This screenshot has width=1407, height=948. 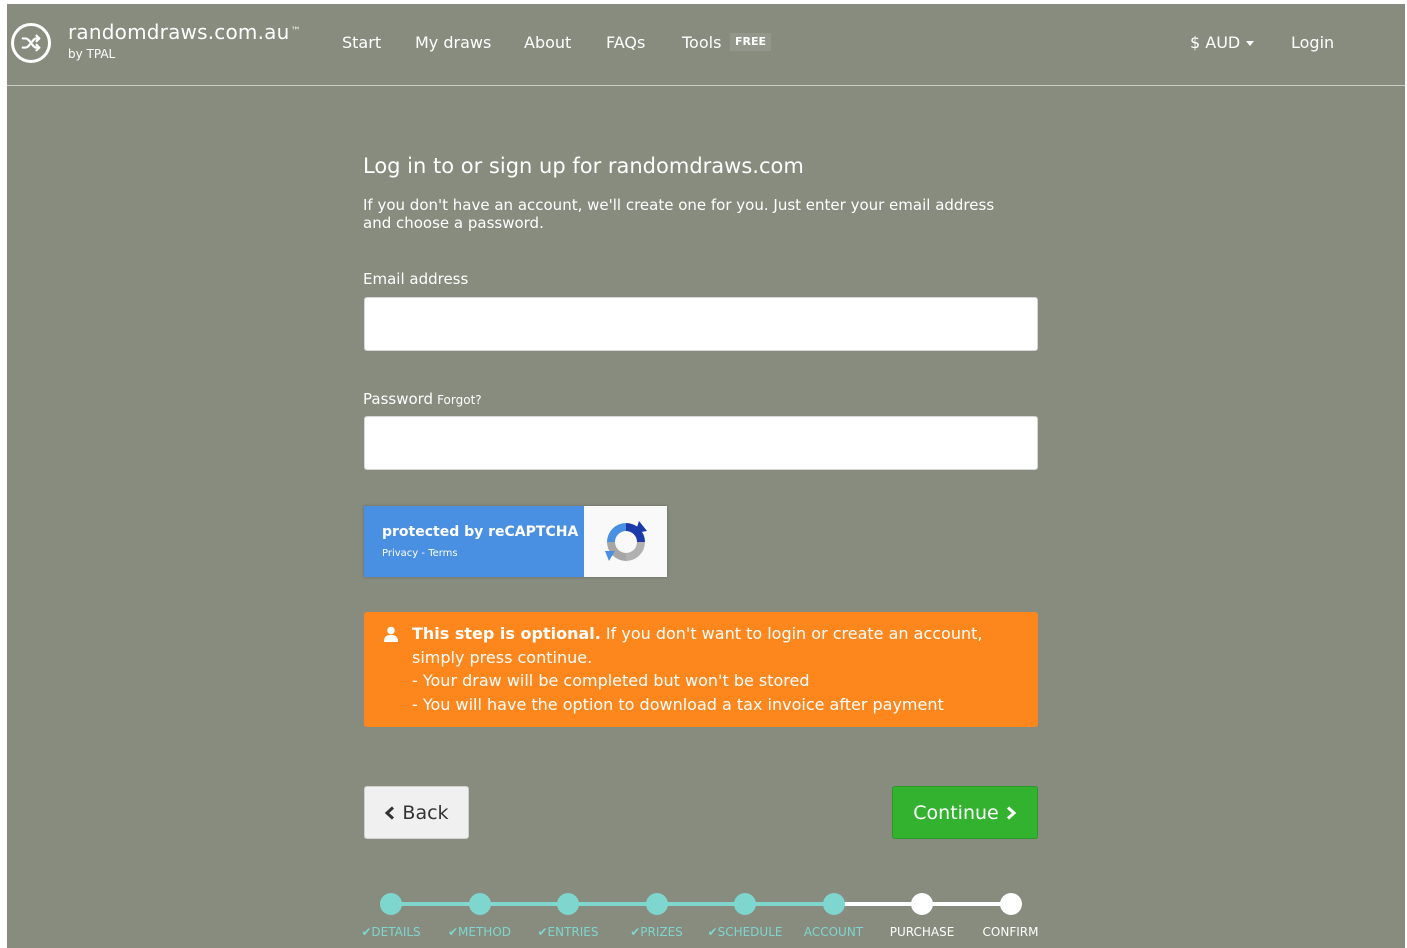 I want to click on recaptcha-title: protected by reCAPTCHA, so click(x=480, y=532).